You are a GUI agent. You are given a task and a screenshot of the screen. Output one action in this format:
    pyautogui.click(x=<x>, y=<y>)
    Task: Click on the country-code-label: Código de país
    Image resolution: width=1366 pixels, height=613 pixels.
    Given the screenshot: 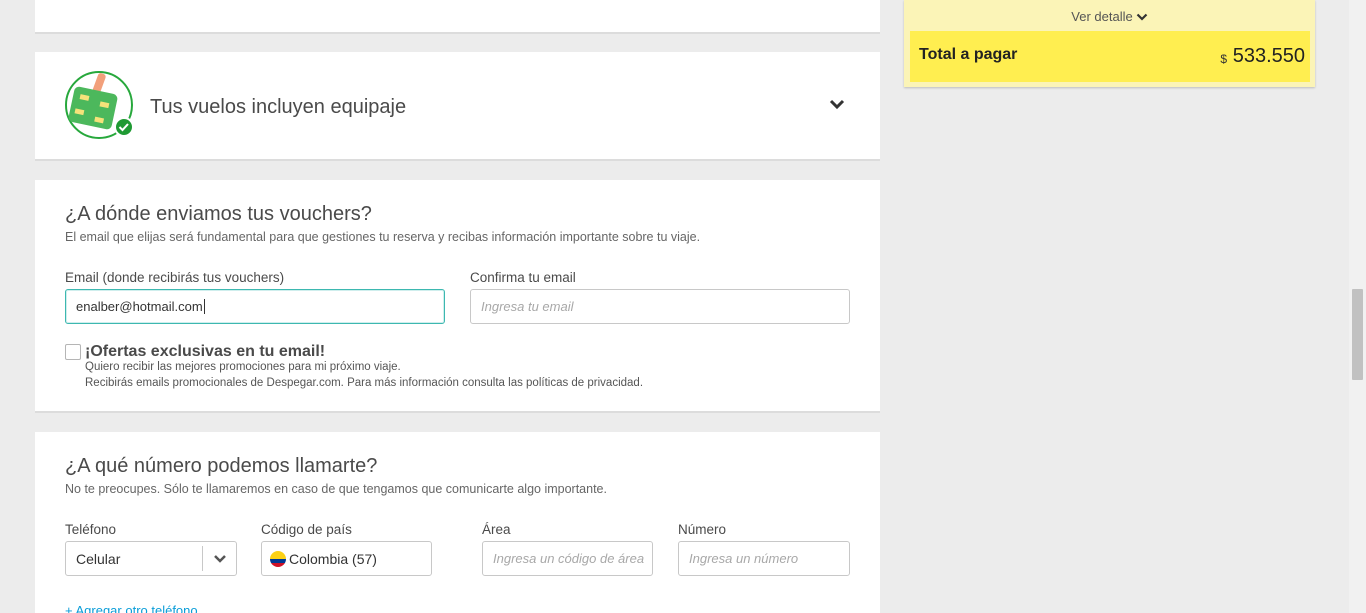 What is the action you would take?
    pyautogui.click(x=306, y=529)
    